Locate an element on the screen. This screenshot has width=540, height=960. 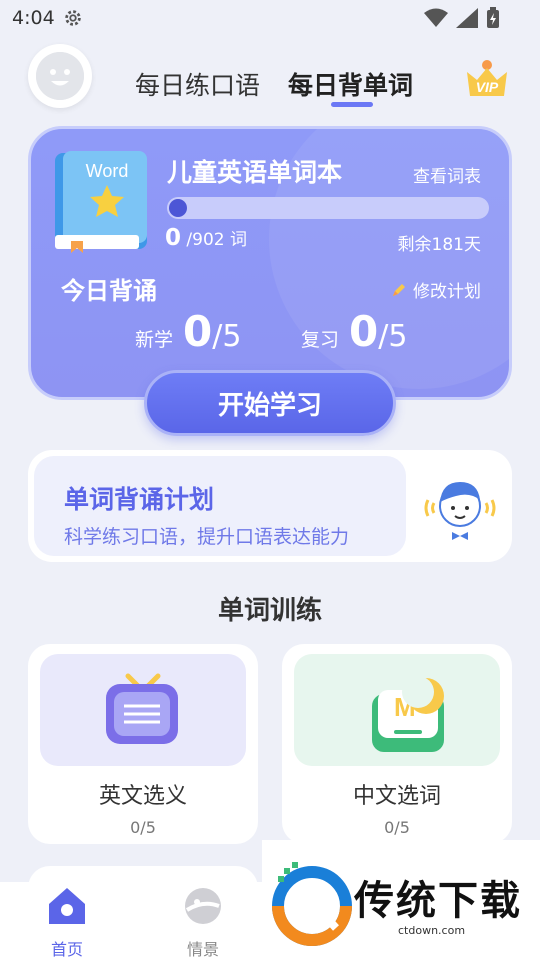
review-label: 复习 is located at coordinates (320, 340).